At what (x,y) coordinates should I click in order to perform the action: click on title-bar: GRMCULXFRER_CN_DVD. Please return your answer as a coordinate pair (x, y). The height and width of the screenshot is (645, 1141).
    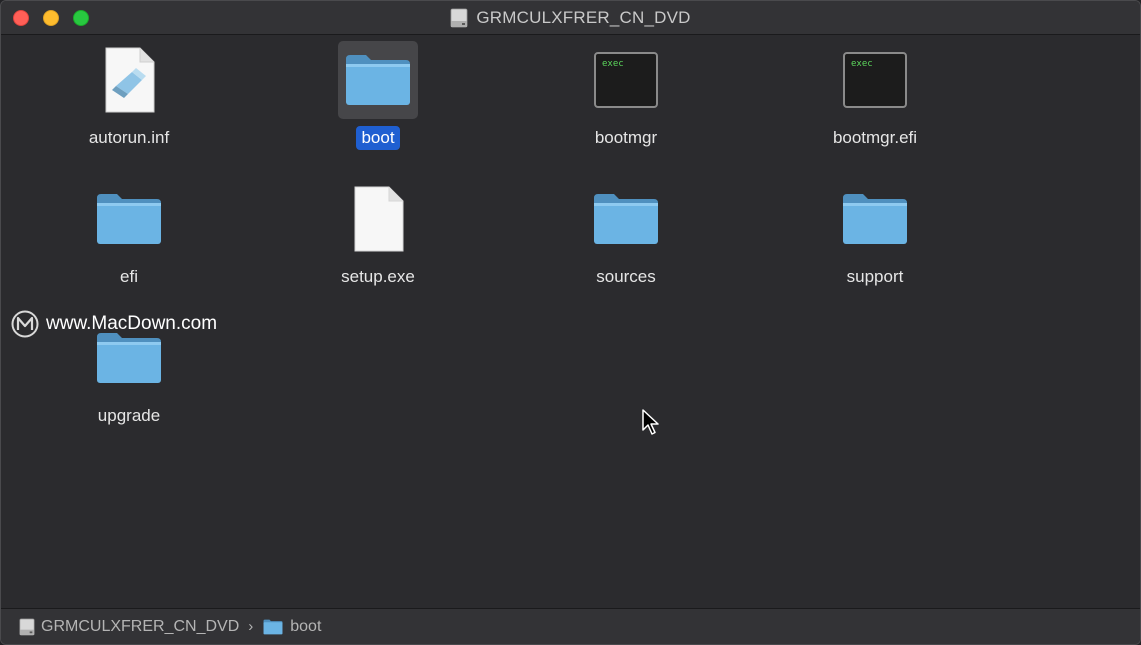
    Looking at the image, I should click on (570, 18).